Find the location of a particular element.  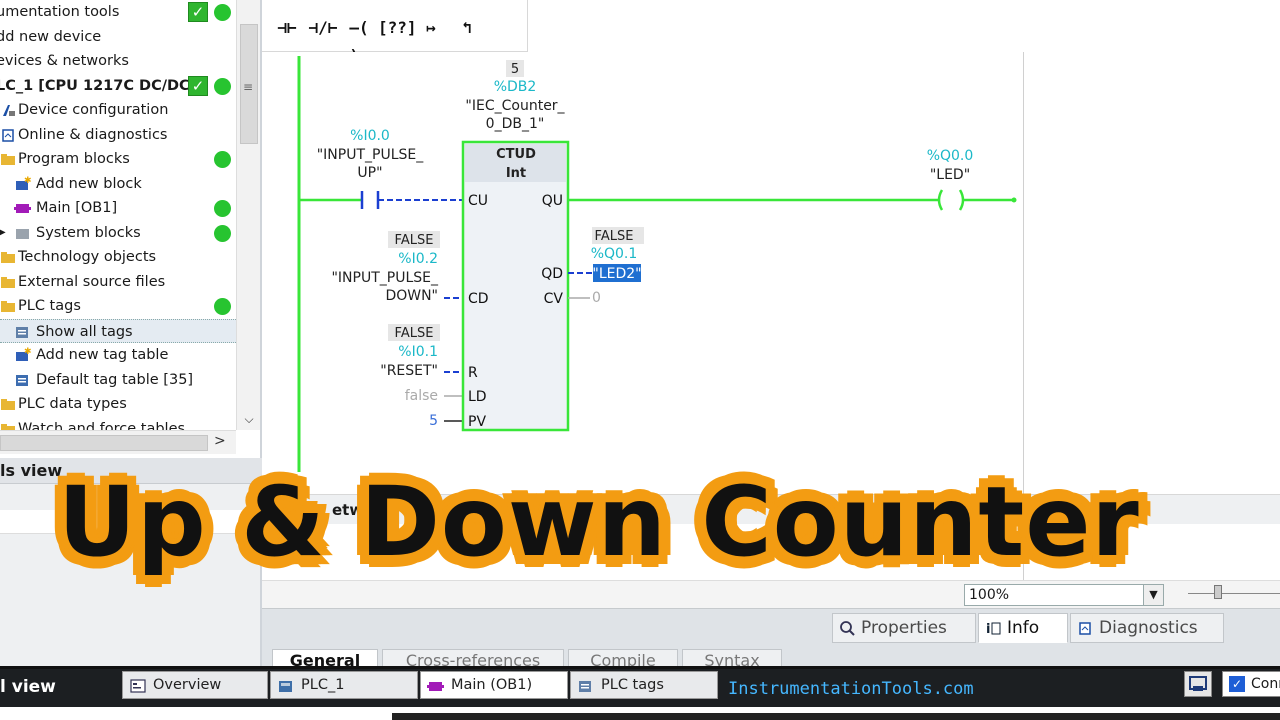

editor-tab-main-ob1-: Main (OB1) is located at coordinates (494, 685).